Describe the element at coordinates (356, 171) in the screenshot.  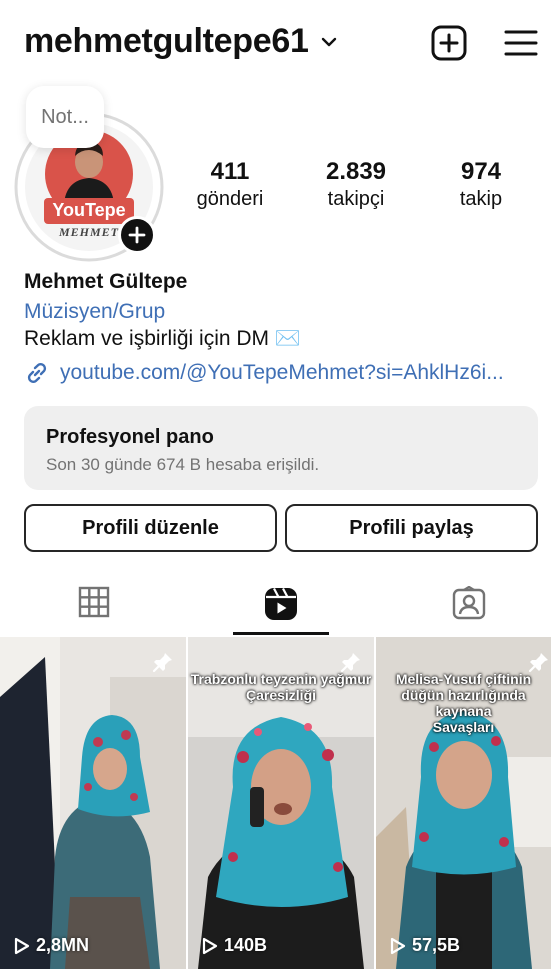
I see `stat-value: 2.839` at that location.